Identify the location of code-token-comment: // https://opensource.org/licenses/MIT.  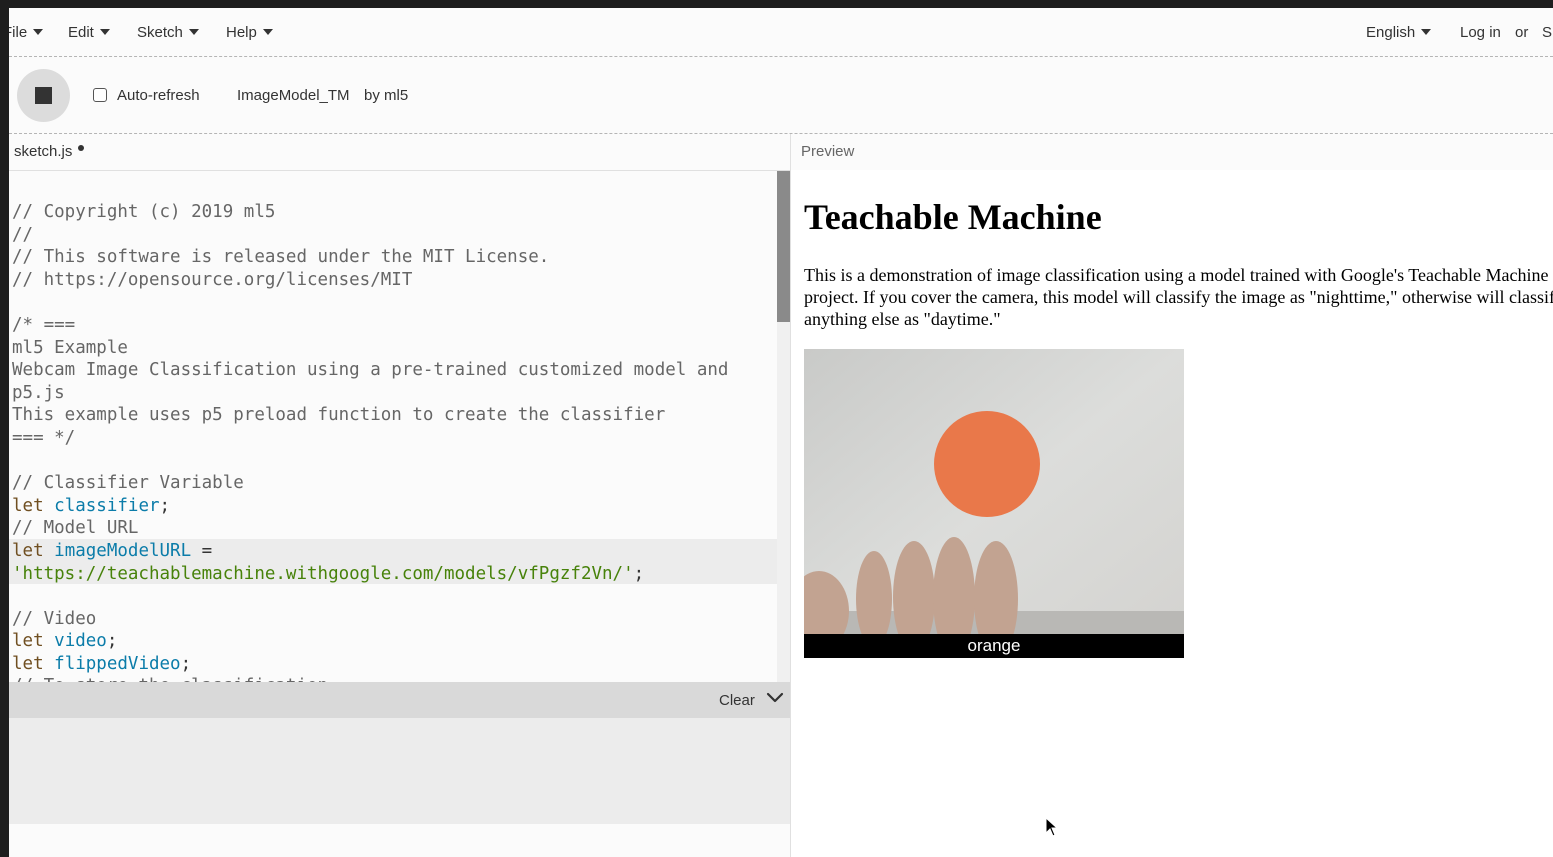
(212, 279).